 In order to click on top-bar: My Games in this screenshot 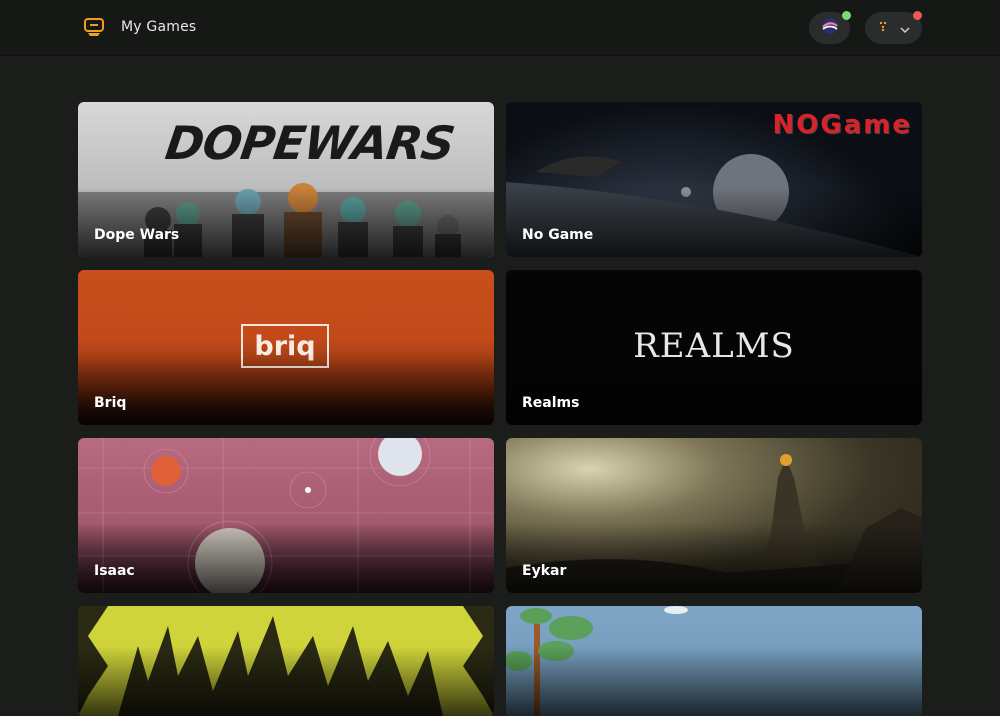, I will do `click(500, 28)`.